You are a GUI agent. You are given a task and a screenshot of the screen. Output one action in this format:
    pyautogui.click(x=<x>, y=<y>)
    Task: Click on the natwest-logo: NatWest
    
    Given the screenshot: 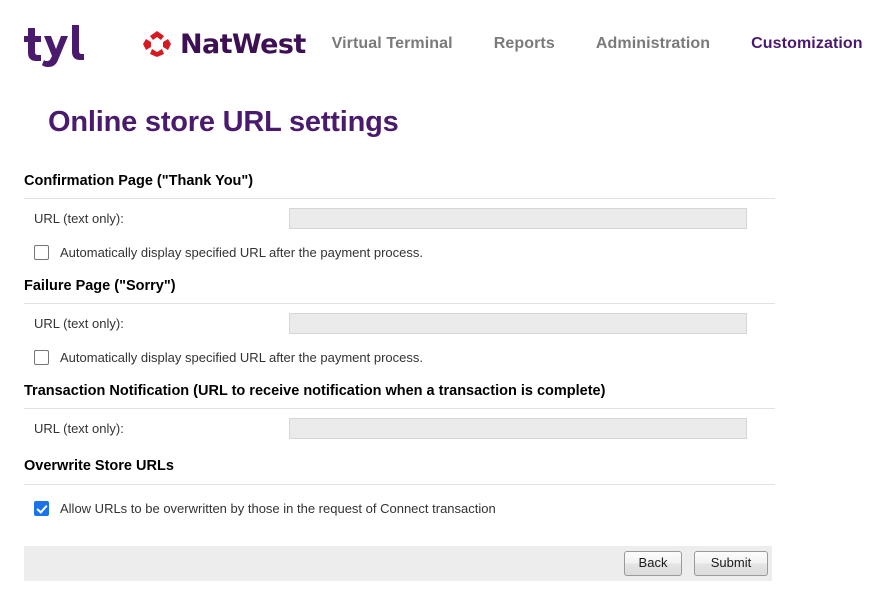 What is the action you would take?
    pyautogui.click(x=224, y=44)
    